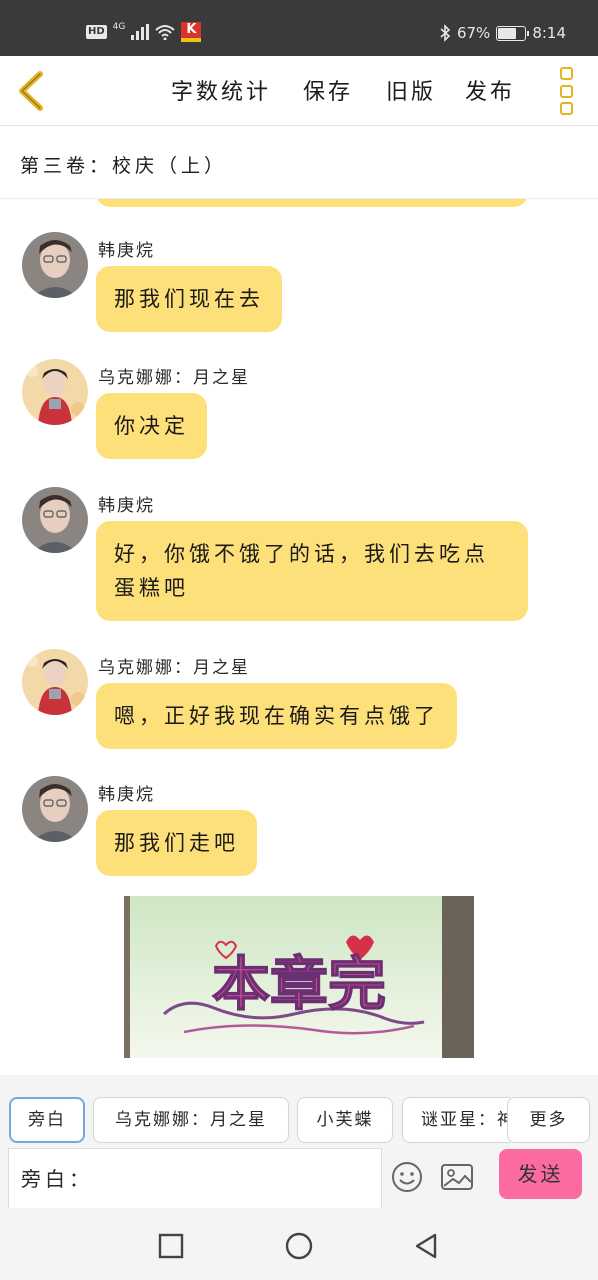  I want to click on clock: 8:14, so click(549, 33).